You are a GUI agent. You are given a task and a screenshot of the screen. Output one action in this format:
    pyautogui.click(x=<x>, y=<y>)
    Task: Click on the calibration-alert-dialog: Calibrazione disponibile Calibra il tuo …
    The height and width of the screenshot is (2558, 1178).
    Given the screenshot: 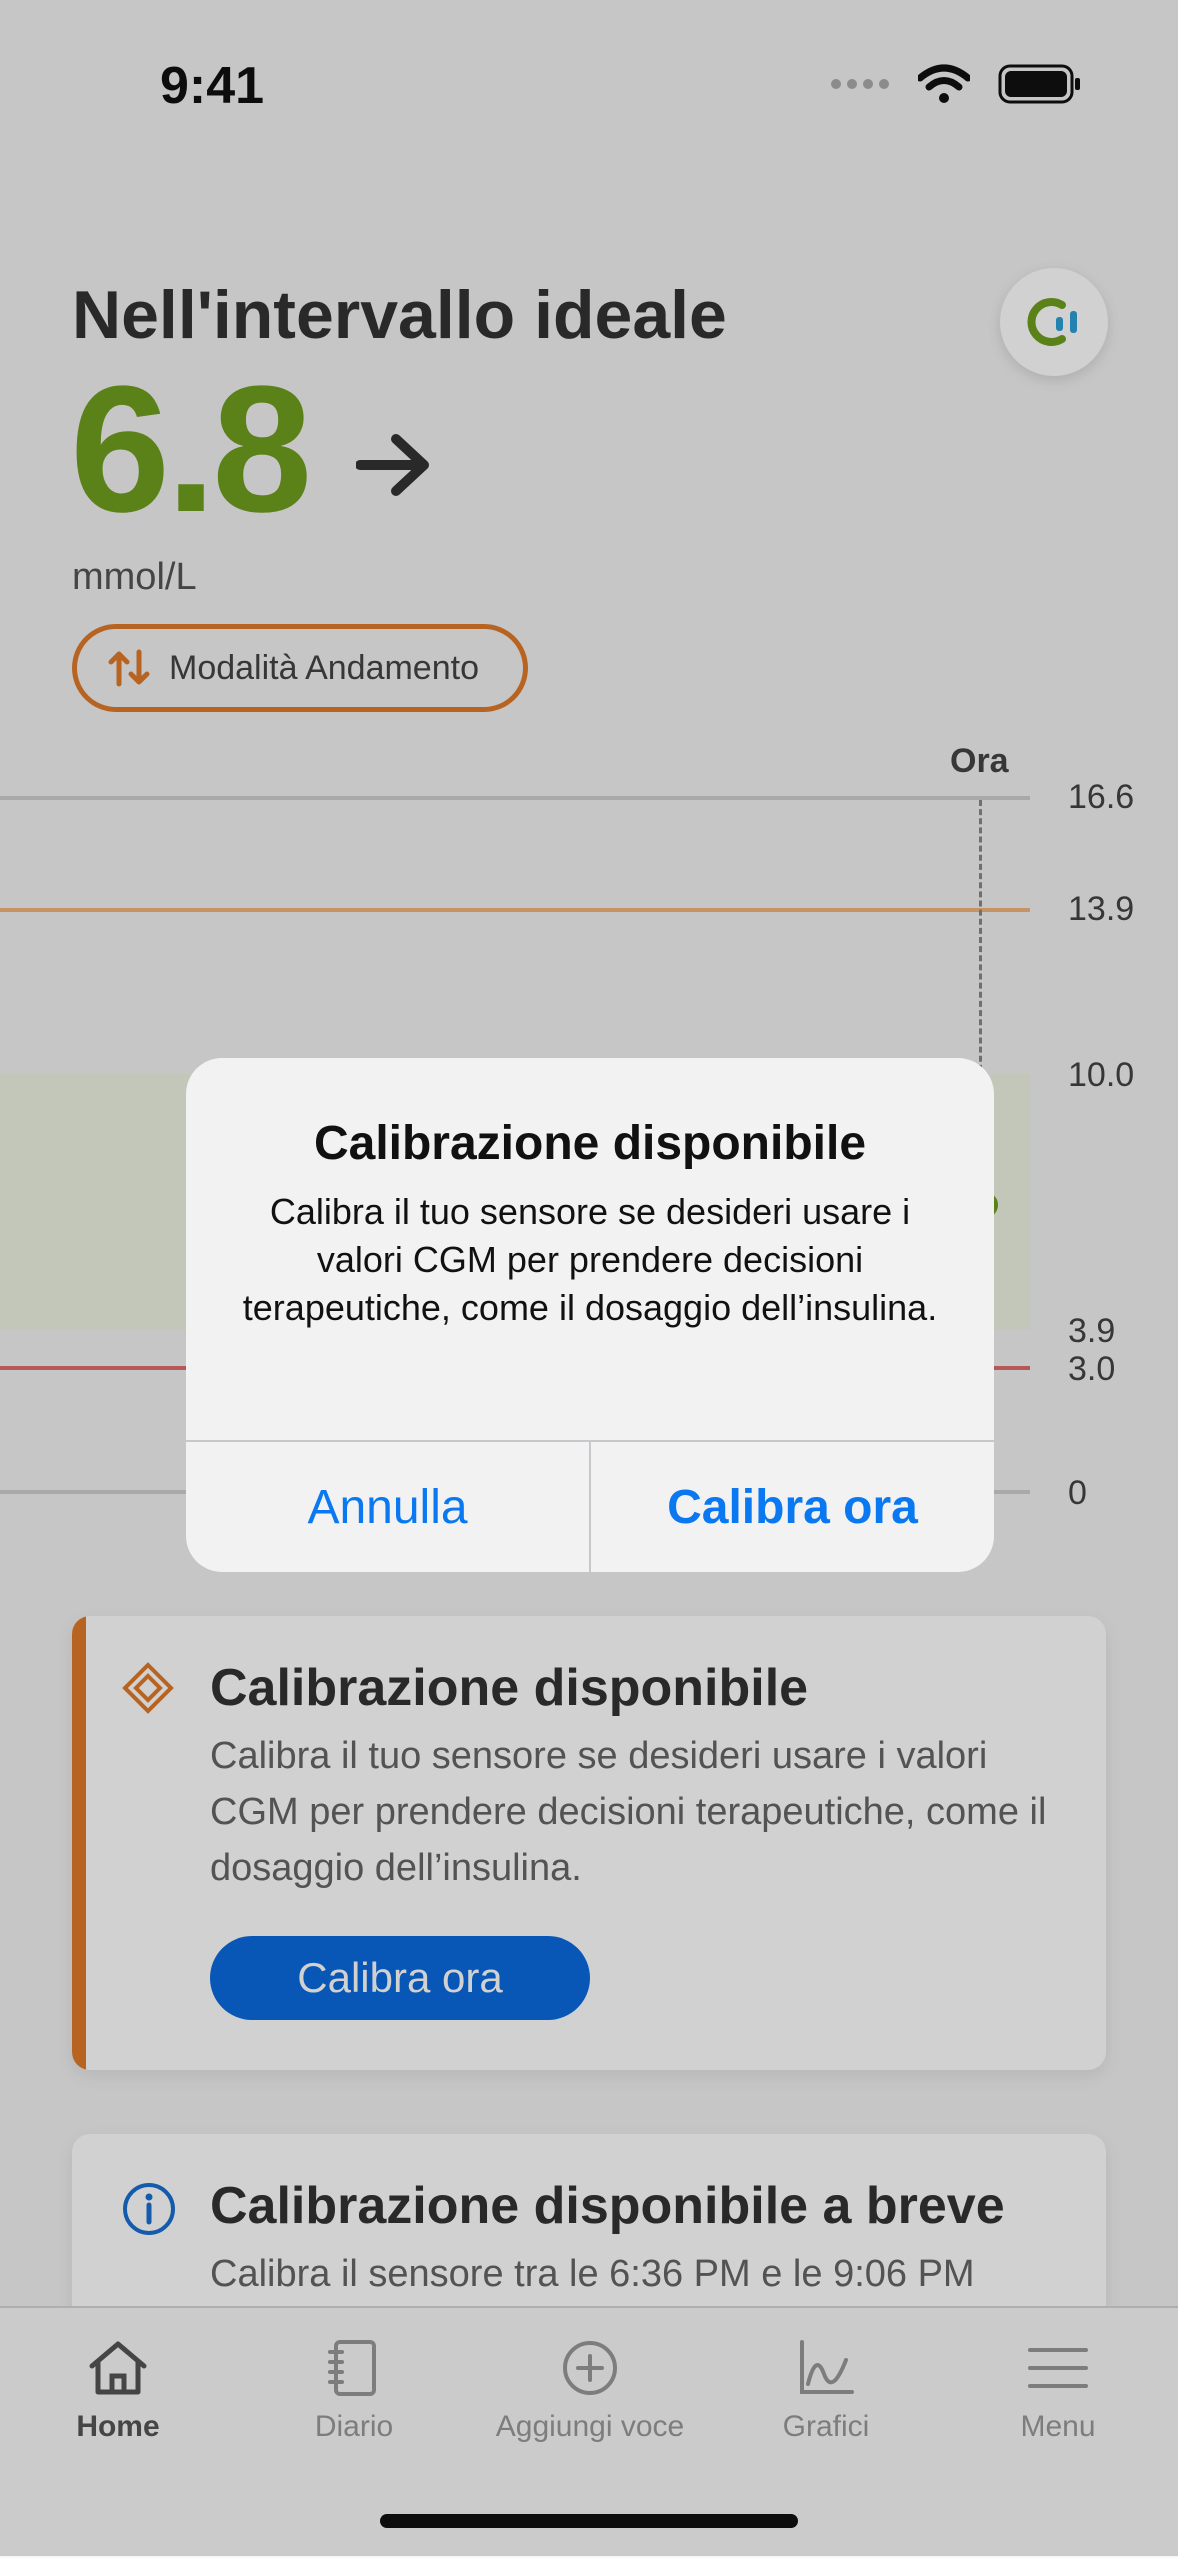 What is the action you would take?
    pyautogui.click(x=590, y=1315)
    